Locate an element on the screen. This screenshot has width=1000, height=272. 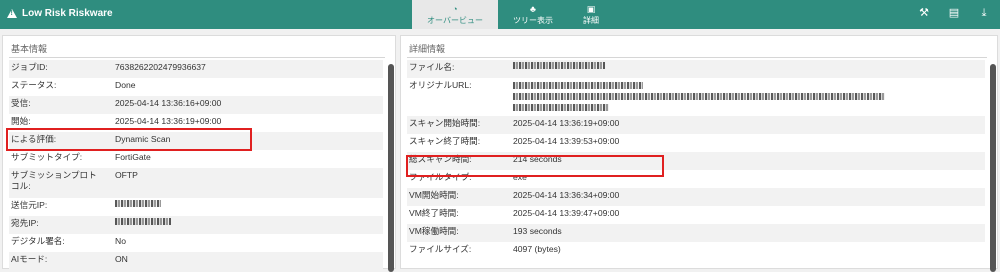
list-item: ジョブID: 7638262202479936637 is located at coordinates (196, 69).